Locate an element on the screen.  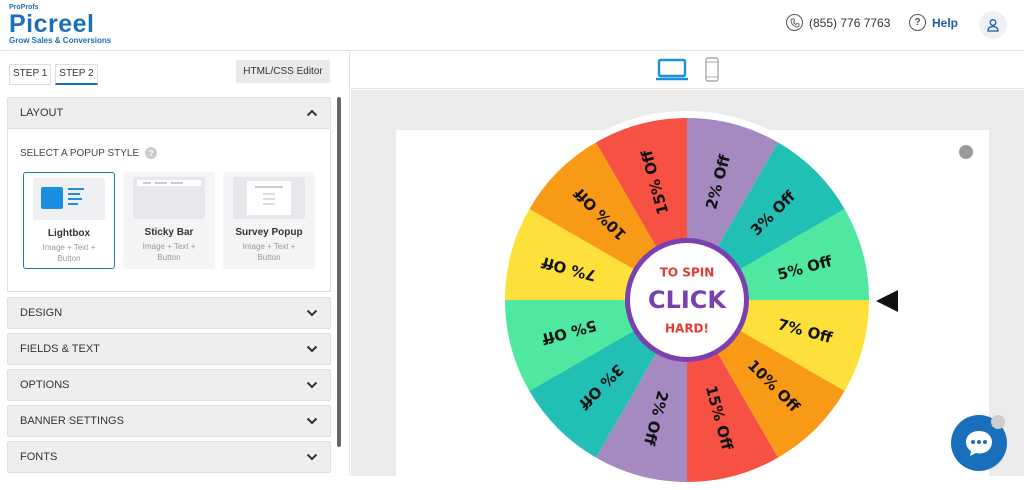
style-card-lightbox: Lightbox Image + Text + Button is located at coordinates (69, 220).